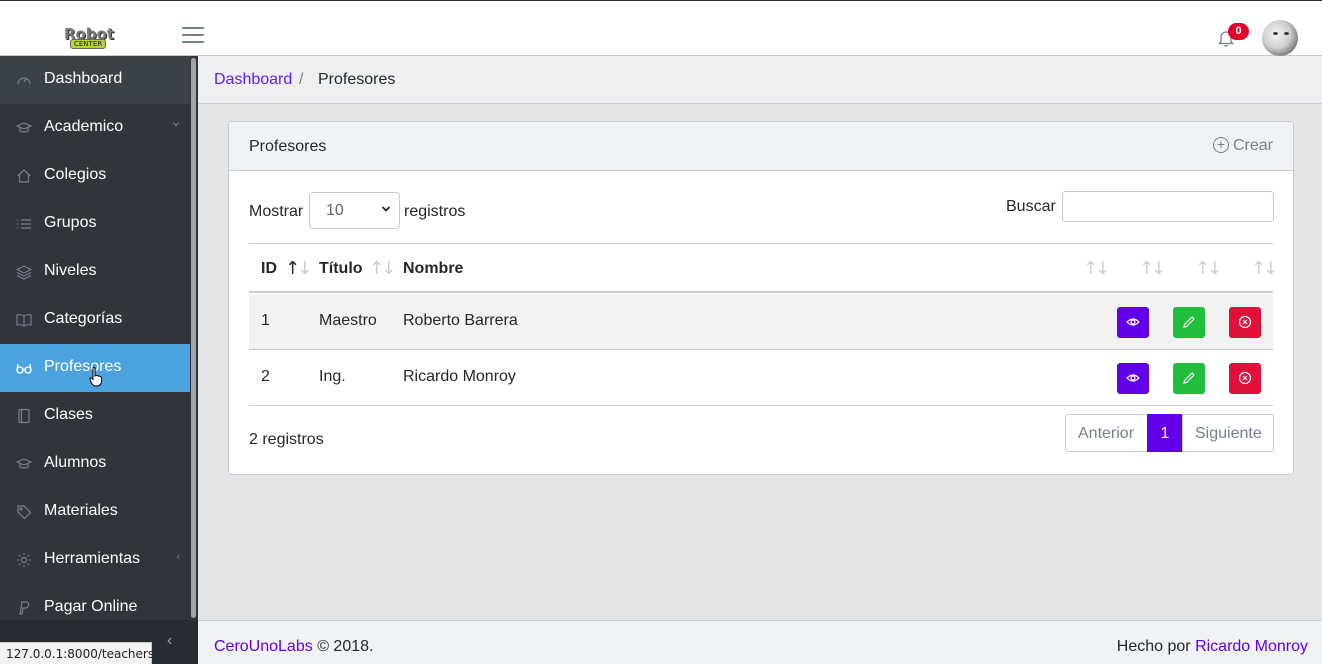 Image resolution: width=1322 pixels, height=664 pixels. I want to click on sidebar-item-label: Profesores, so click(83, 366).